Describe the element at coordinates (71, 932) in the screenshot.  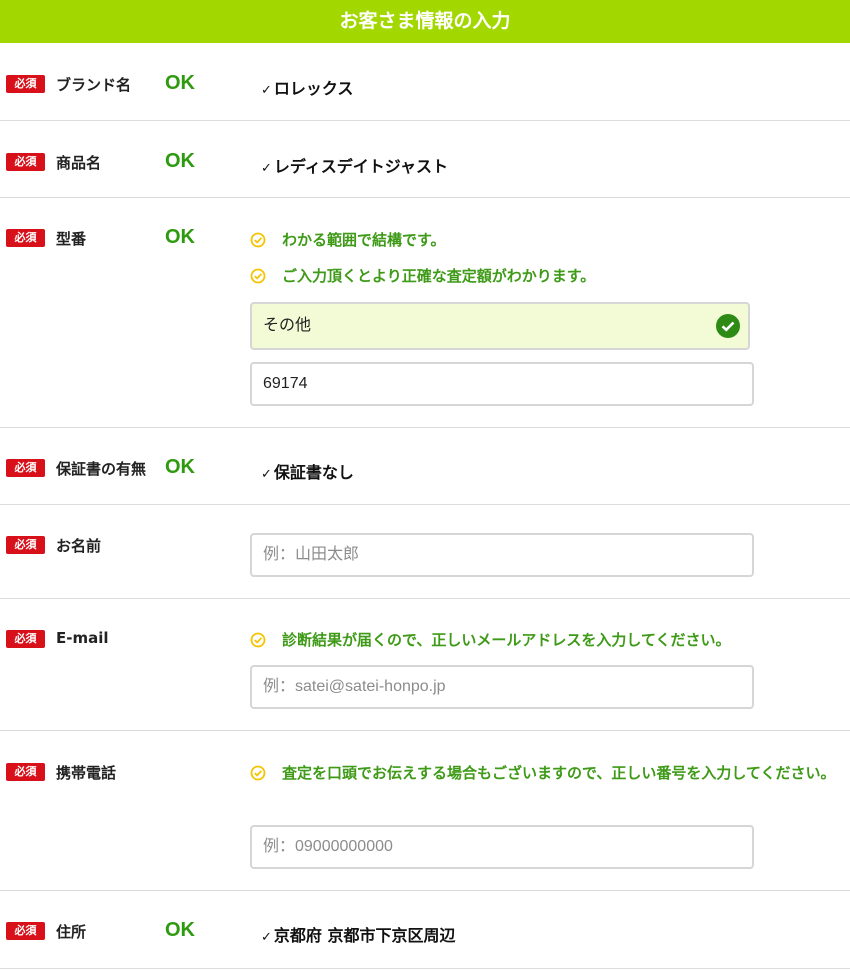
I see `address-label: 住所` at that location.